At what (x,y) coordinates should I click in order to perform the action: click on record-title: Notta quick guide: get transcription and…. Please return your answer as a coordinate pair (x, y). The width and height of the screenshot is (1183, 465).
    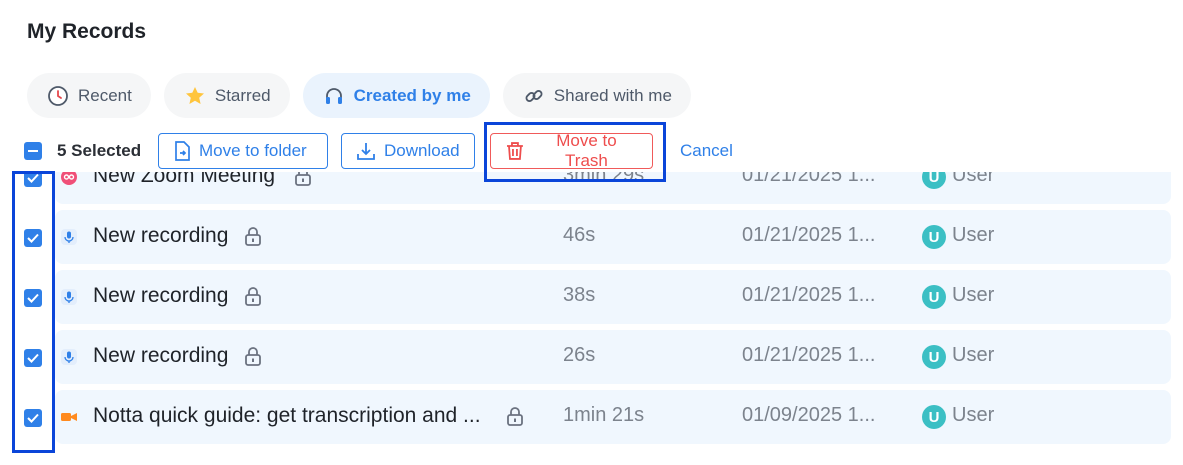
    Looking at the image, I should click on (287, 415).